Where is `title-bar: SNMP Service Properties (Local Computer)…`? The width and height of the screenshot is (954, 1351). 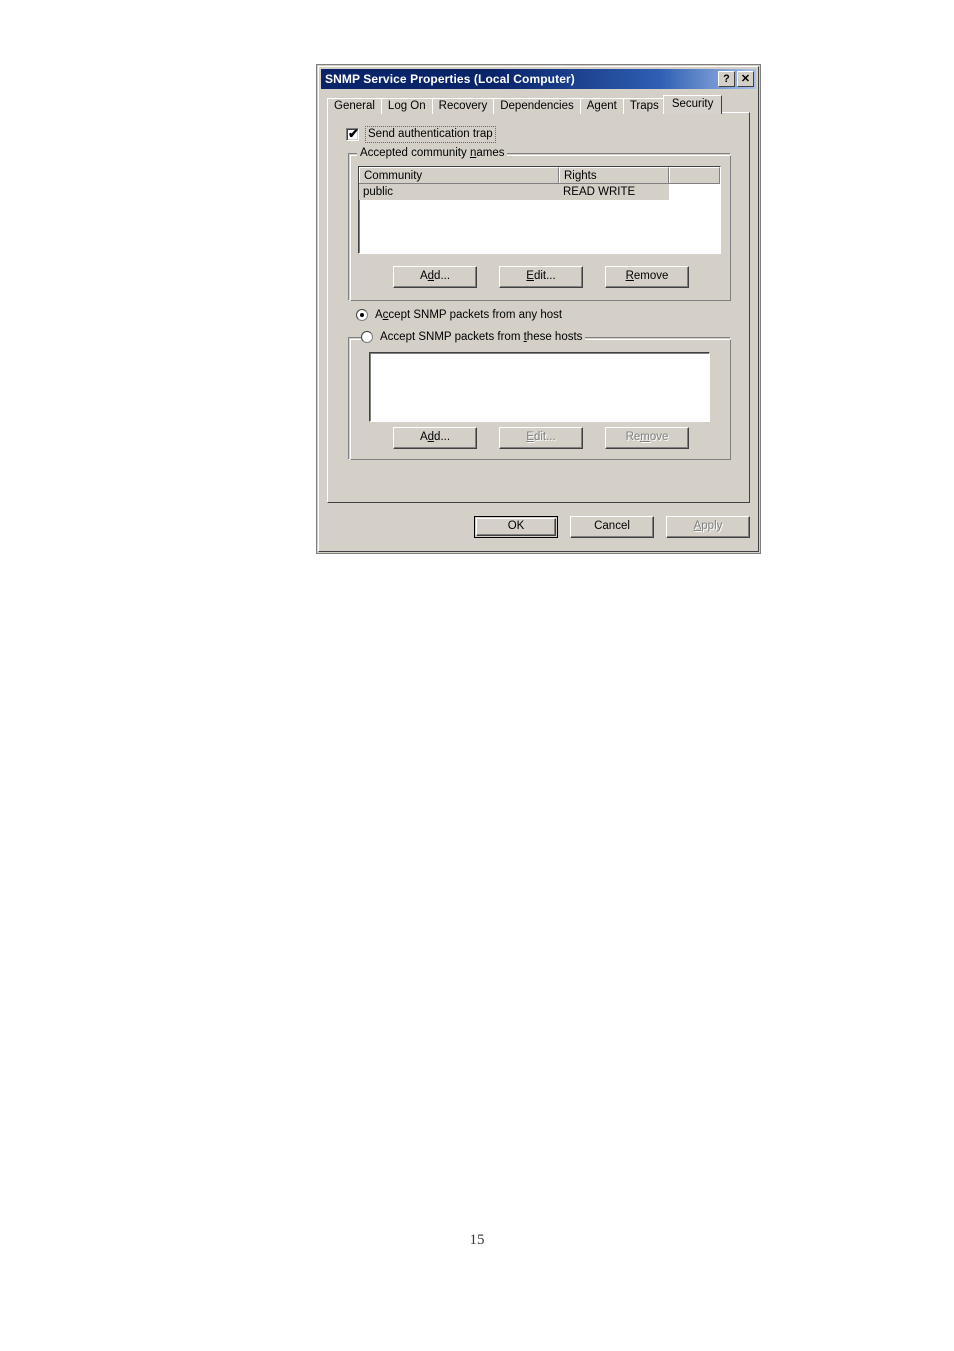 title-bar: SNMP Service Properties (Local Computer)… is located at coordinates (538, 79).